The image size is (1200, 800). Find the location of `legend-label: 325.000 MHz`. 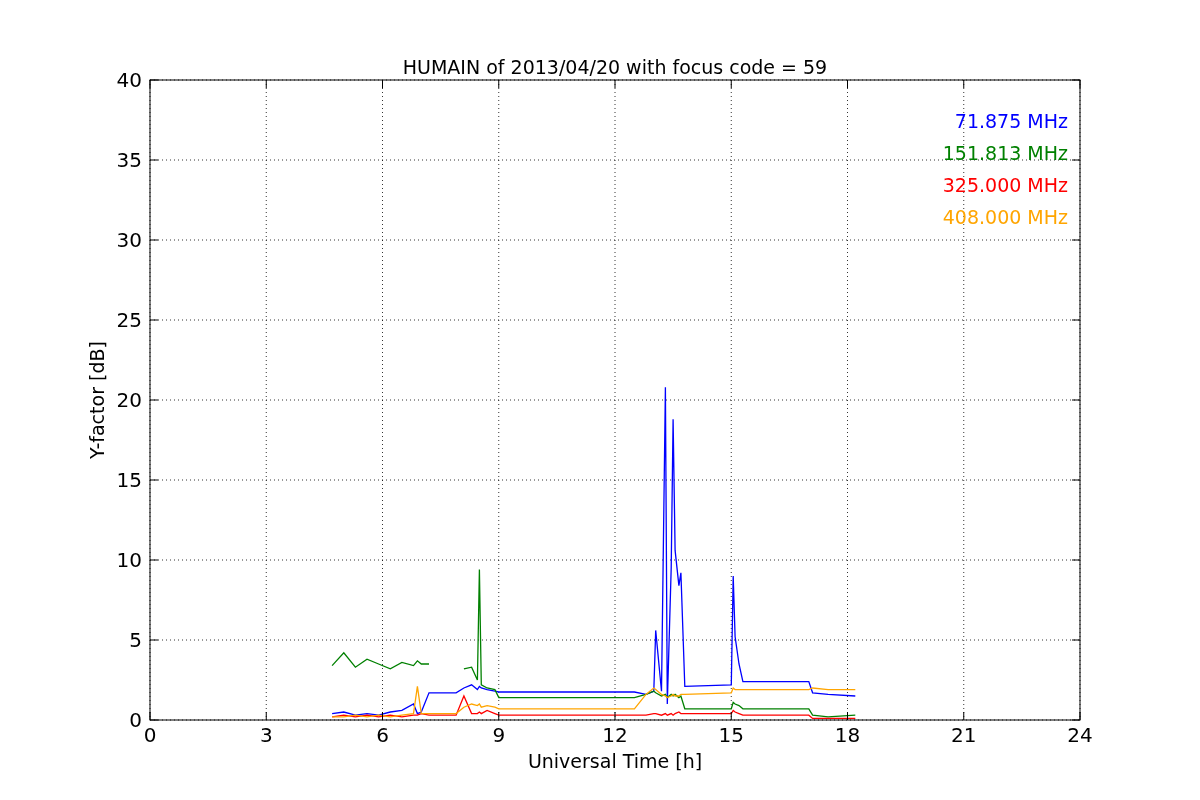

legend-label: 325.000 MHz is located at coordinates (1005, 185).